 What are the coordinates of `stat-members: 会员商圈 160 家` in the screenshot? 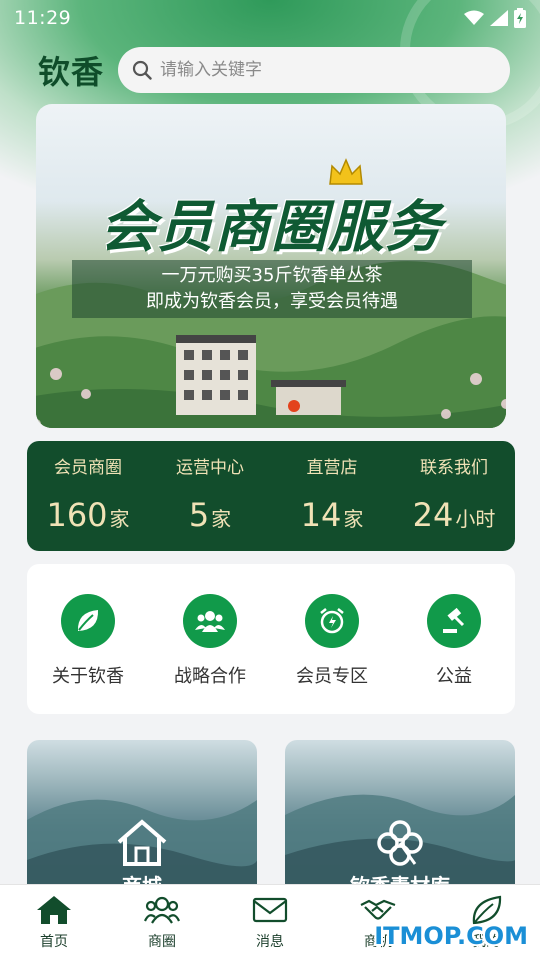 It's located at (88, 496).